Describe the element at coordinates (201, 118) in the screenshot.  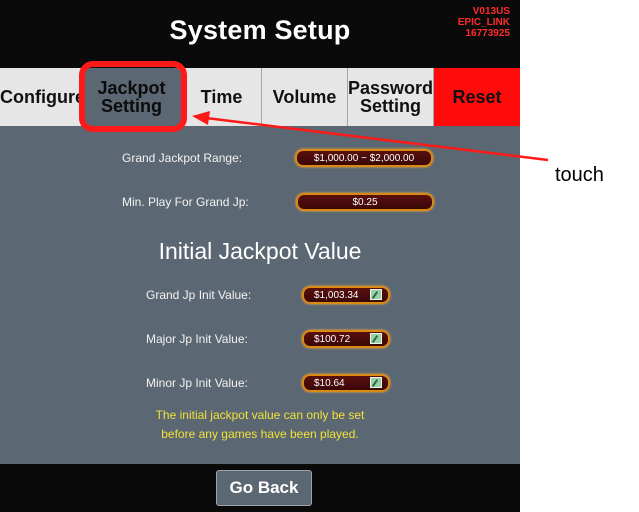
I see `arrow-head-icon` at that location.